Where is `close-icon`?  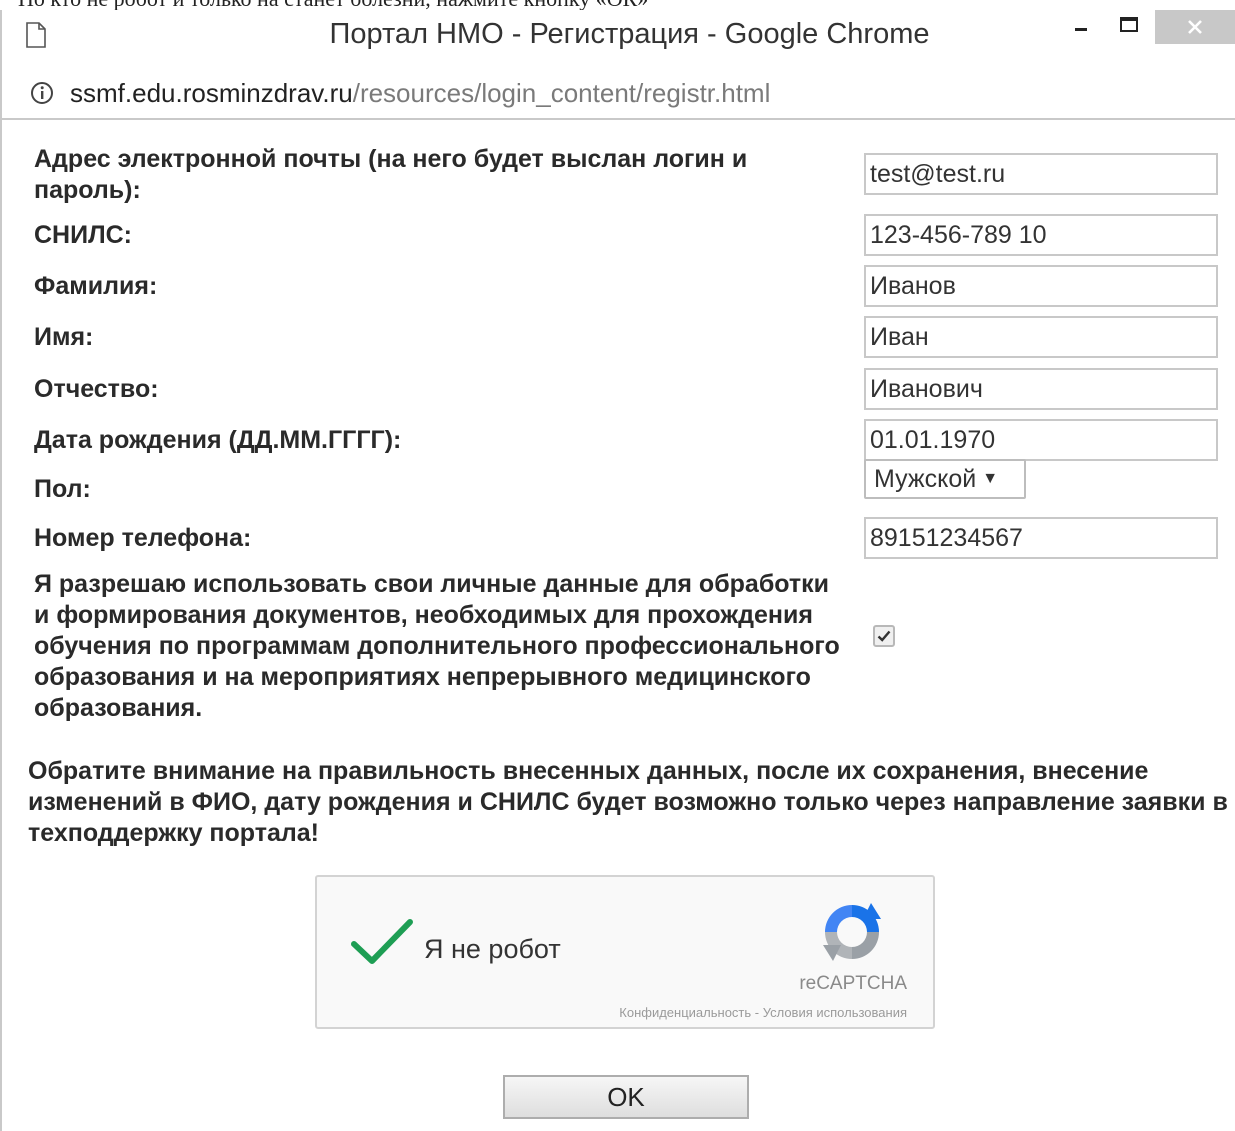 close-icon is located at coordinates (1195, 27).